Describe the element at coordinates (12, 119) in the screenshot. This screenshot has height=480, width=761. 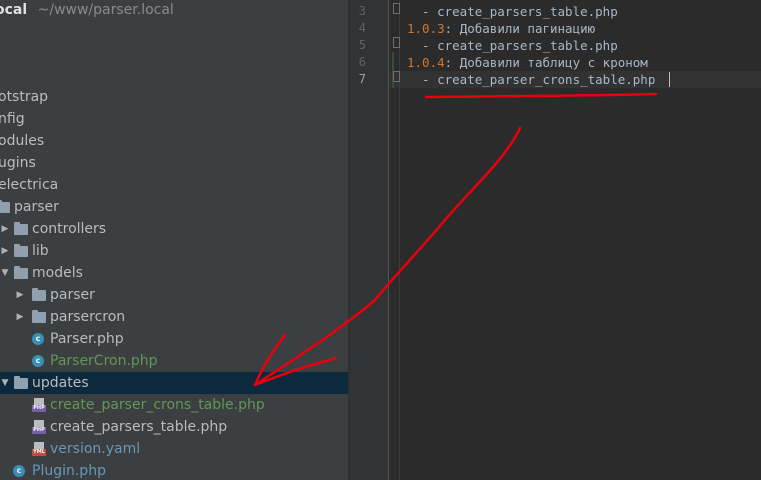
I see `tree-item-label: nfig` at that location.